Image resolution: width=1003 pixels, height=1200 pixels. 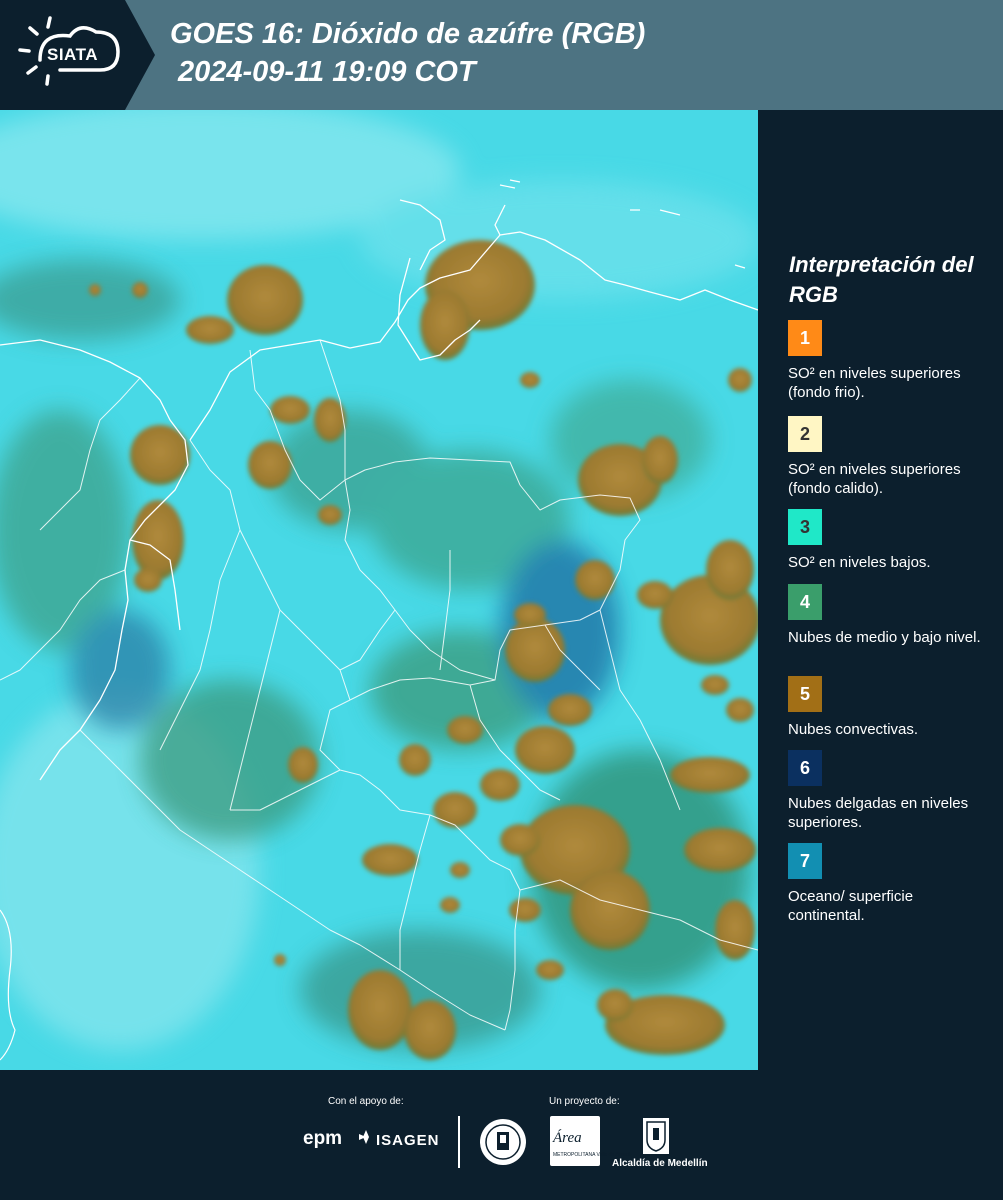 I want to click on medellin-seal-icon, so click(x=503, y=1142).